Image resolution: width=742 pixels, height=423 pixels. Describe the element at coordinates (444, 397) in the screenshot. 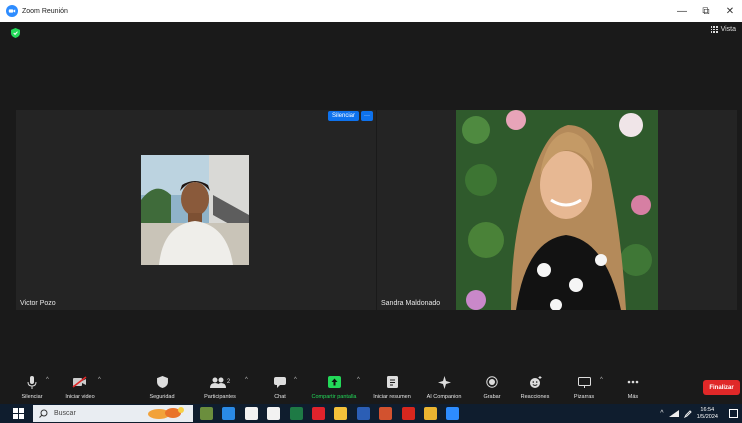

I see `ai-companion-label: AI Companion` at that location.